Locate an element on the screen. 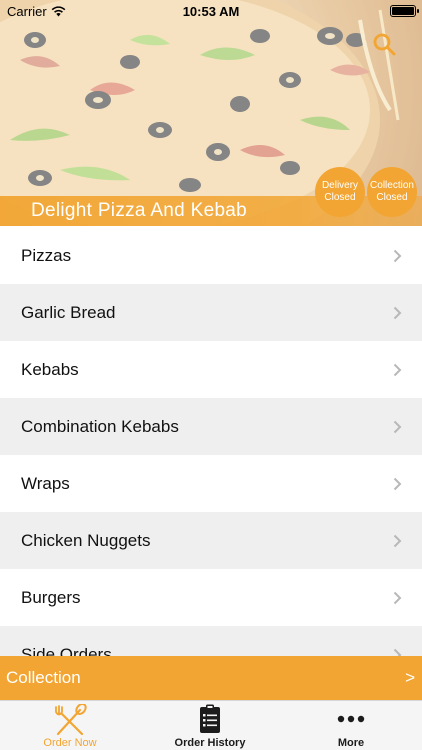 This screenshot has height=750, width=422. search-button is located at coordinates (385, 45).